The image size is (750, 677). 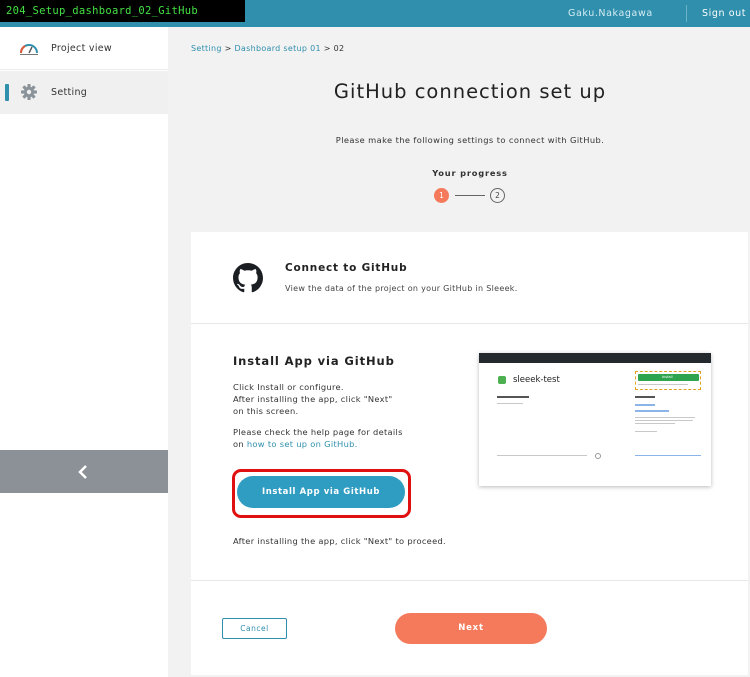 I want to click on install-desc-line: After installing the app, click "Next", so click(x=313, y=399).